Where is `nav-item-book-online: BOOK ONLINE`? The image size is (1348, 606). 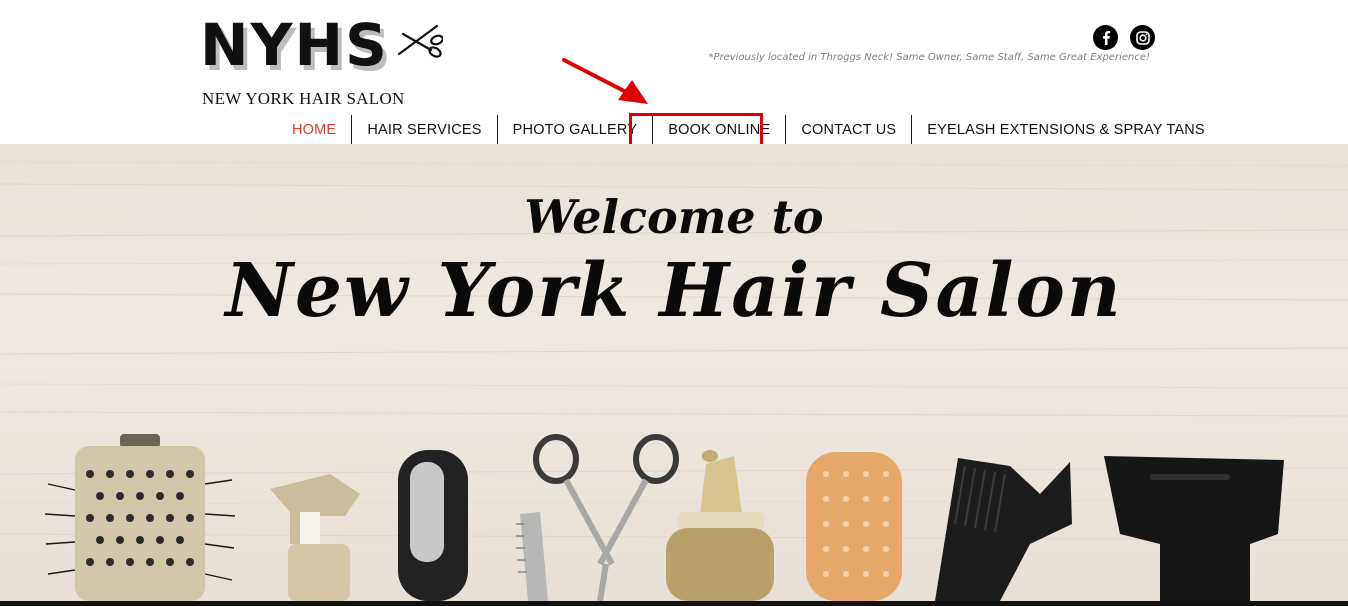 nav-item-book-online: BOOK ONLINE is located at coordinates (718, 129).